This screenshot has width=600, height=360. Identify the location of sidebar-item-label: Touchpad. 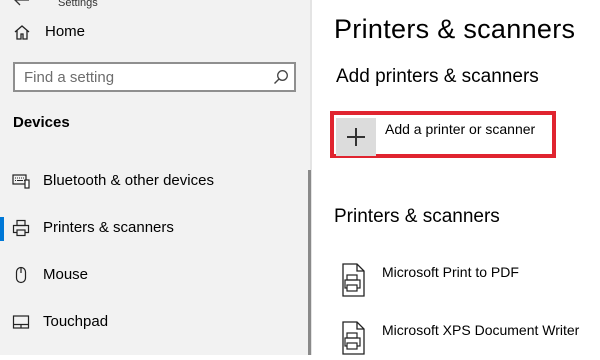
(76, 321).